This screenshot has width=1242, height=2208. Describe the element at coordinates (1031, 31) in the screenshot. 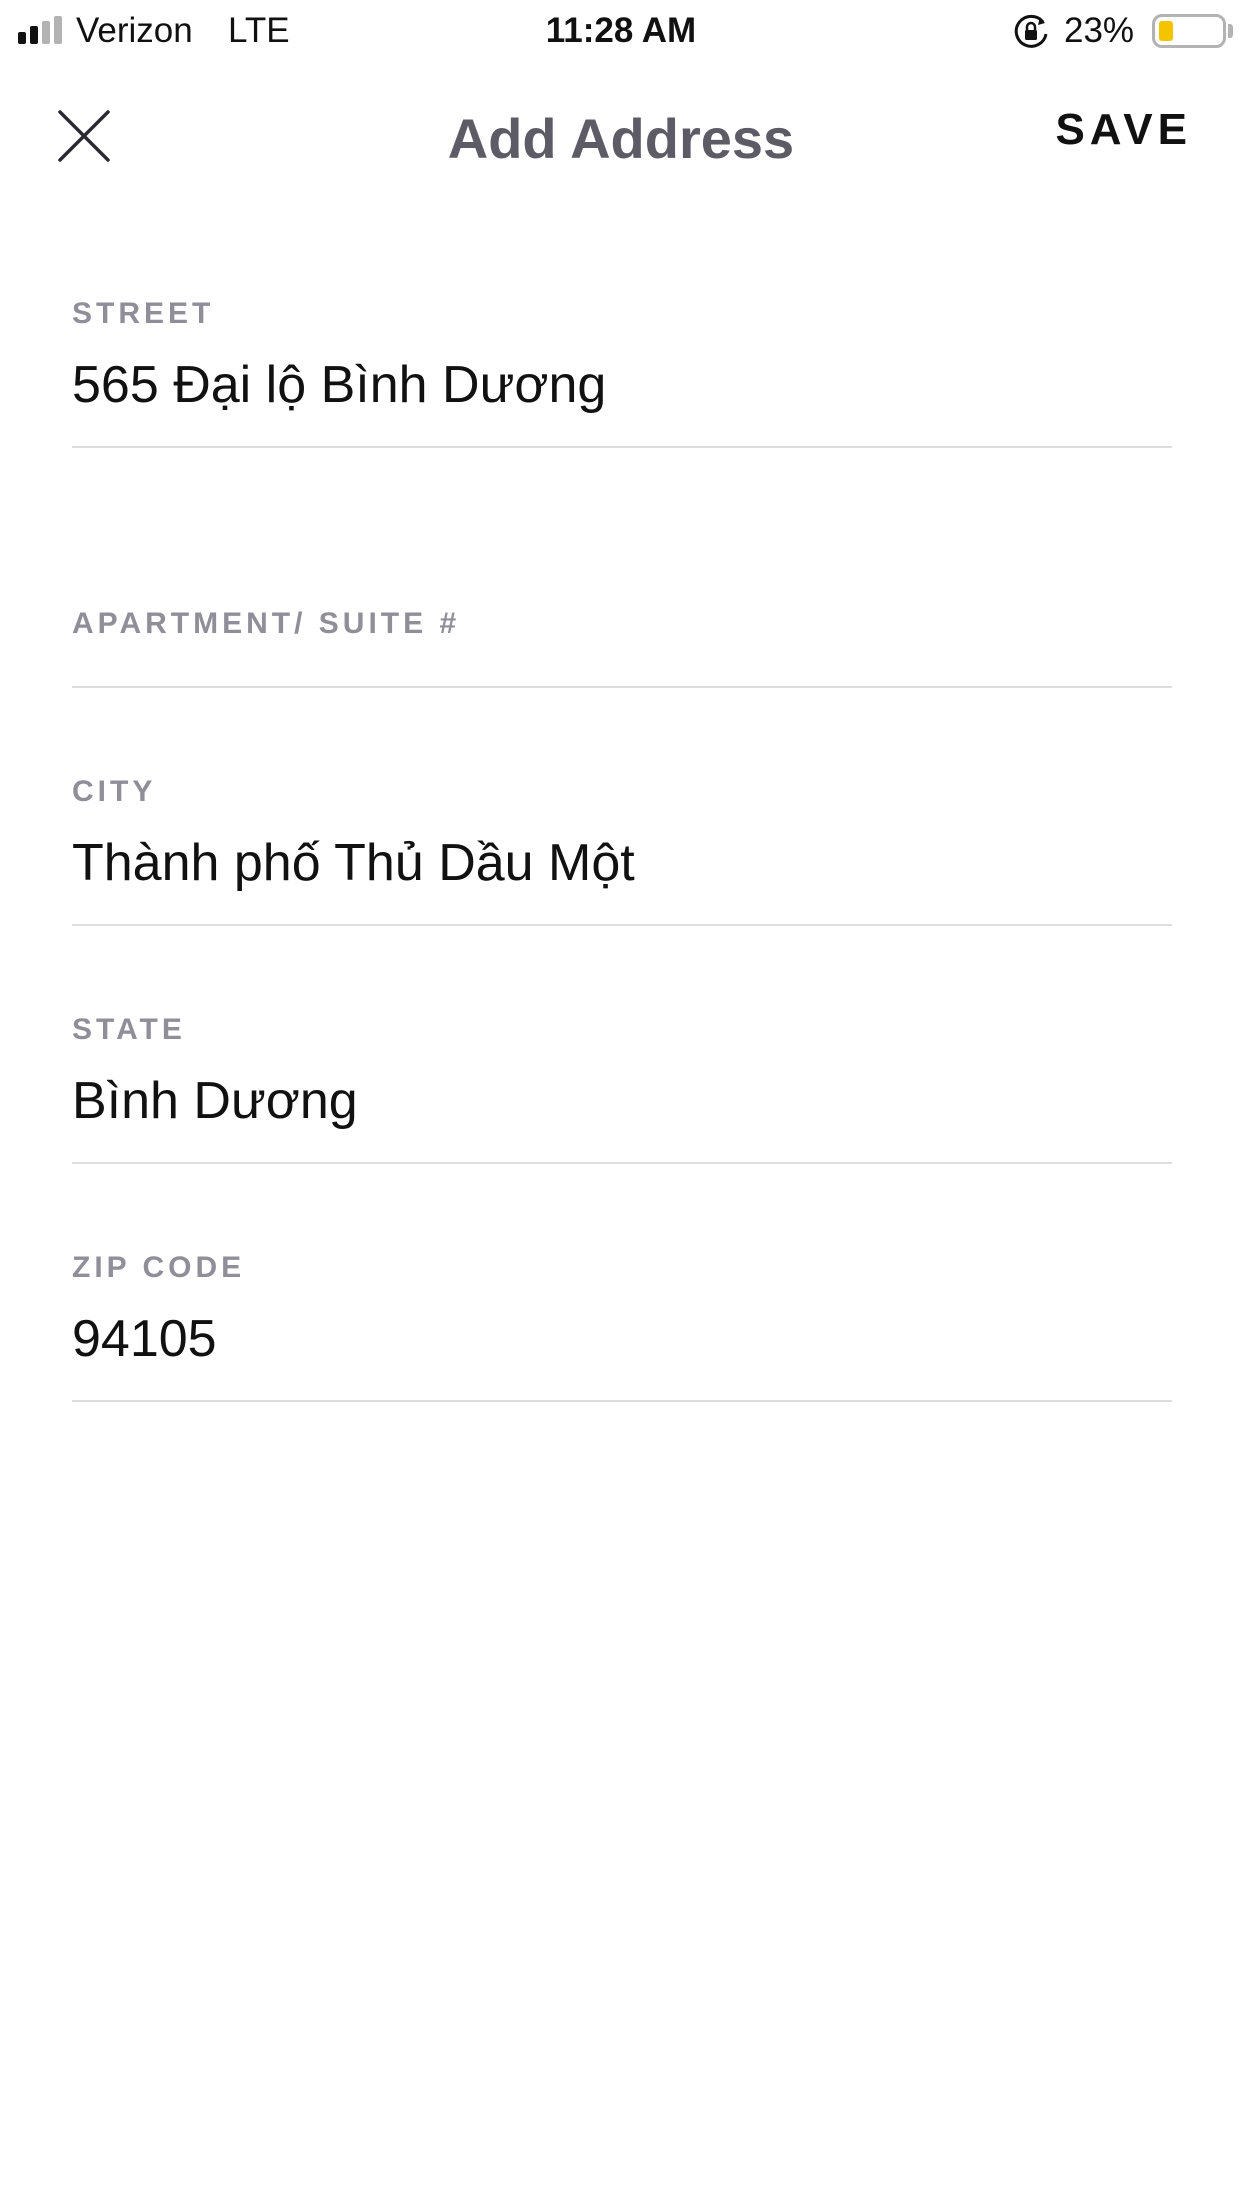

I see `rotation-lock-icon` at that location.